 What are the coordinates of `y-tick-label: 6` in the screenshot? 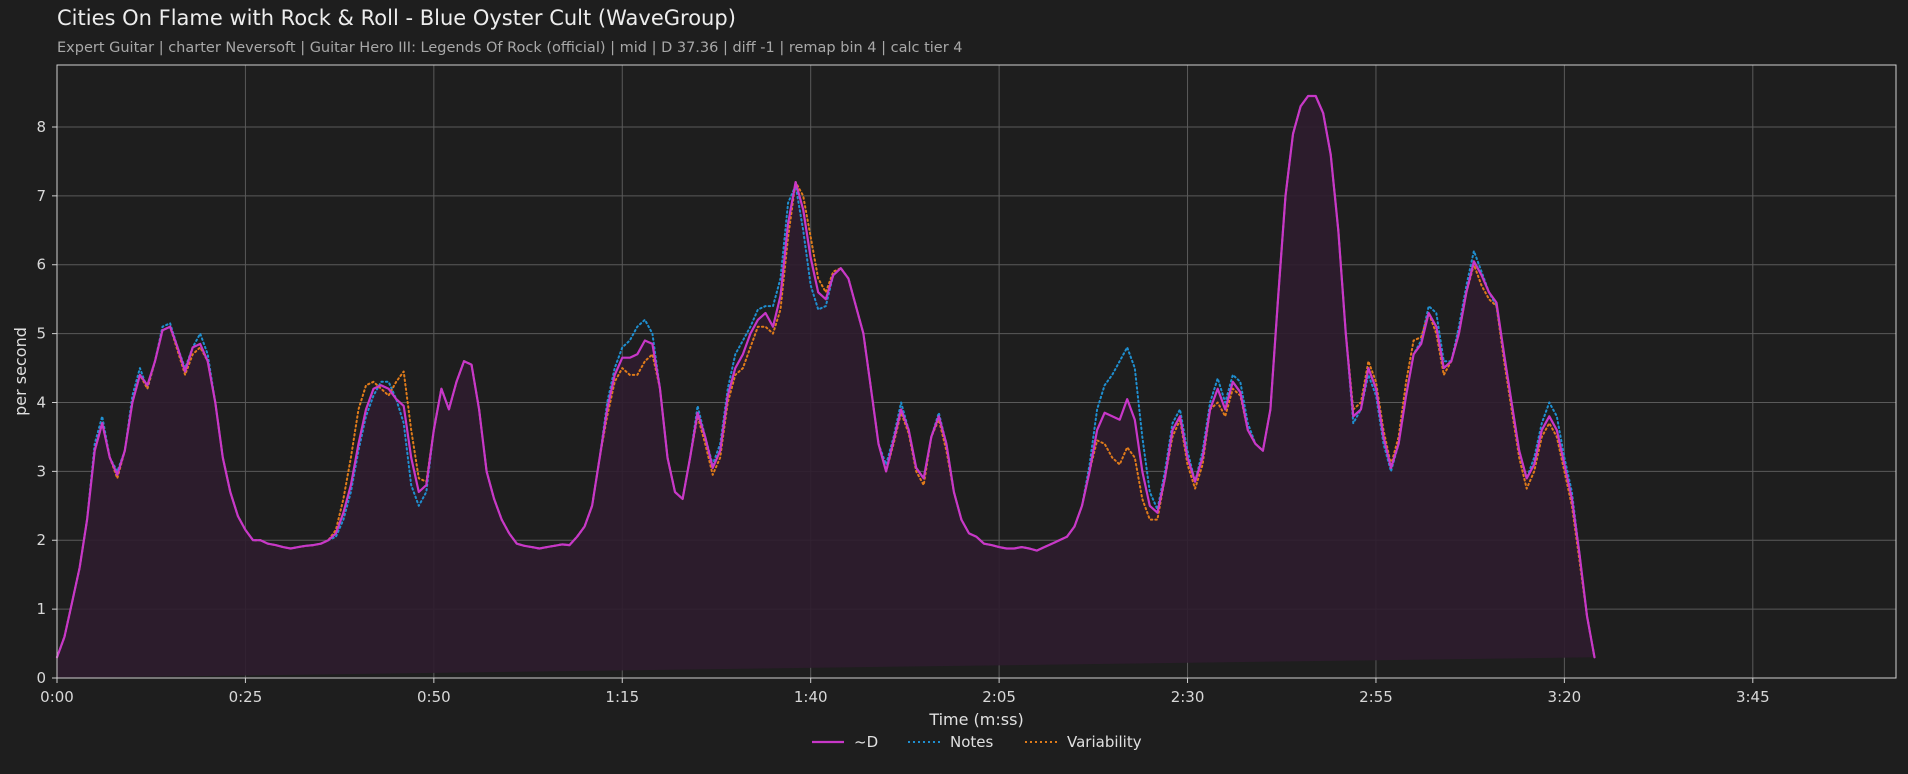 It's located at (41, 265).